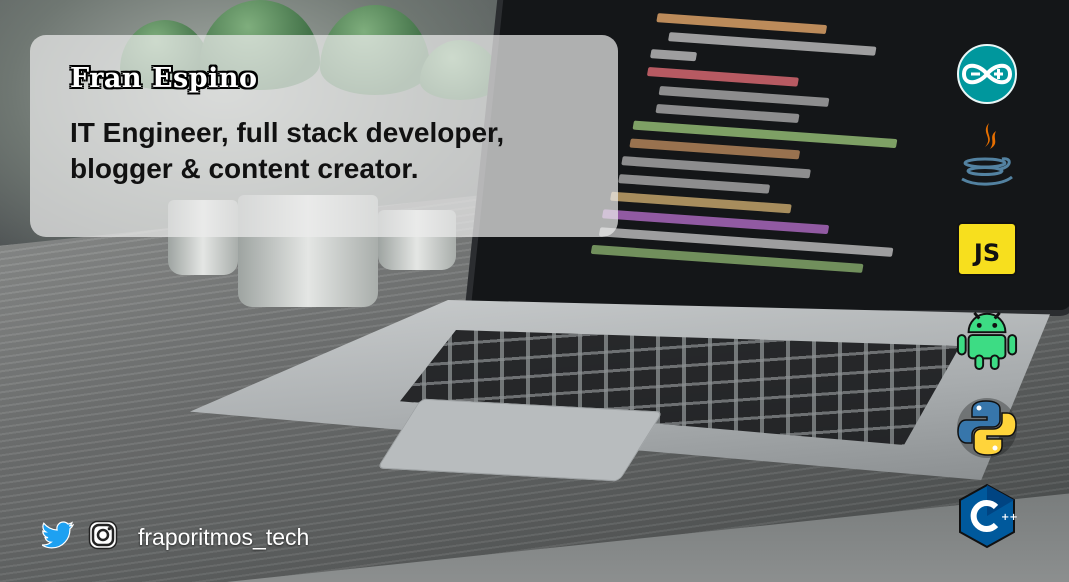  I want to click on laptop-trackpad, so click(520, 440).